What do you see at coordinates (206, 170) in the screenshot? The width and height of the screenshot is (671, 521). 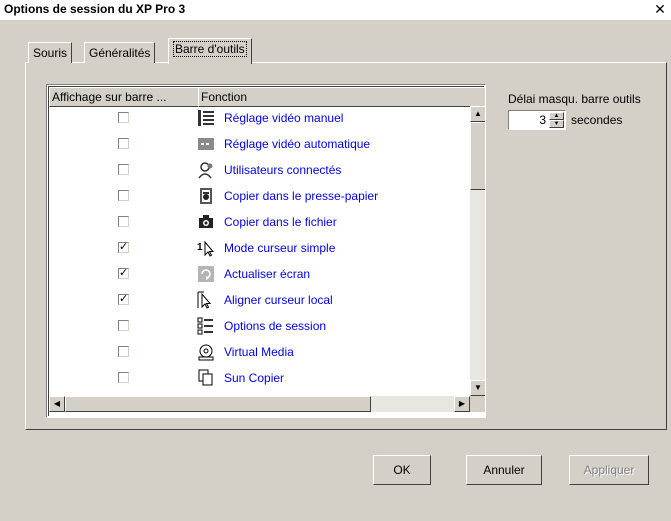 I see `users-icon` at bounding box center [206, 170].